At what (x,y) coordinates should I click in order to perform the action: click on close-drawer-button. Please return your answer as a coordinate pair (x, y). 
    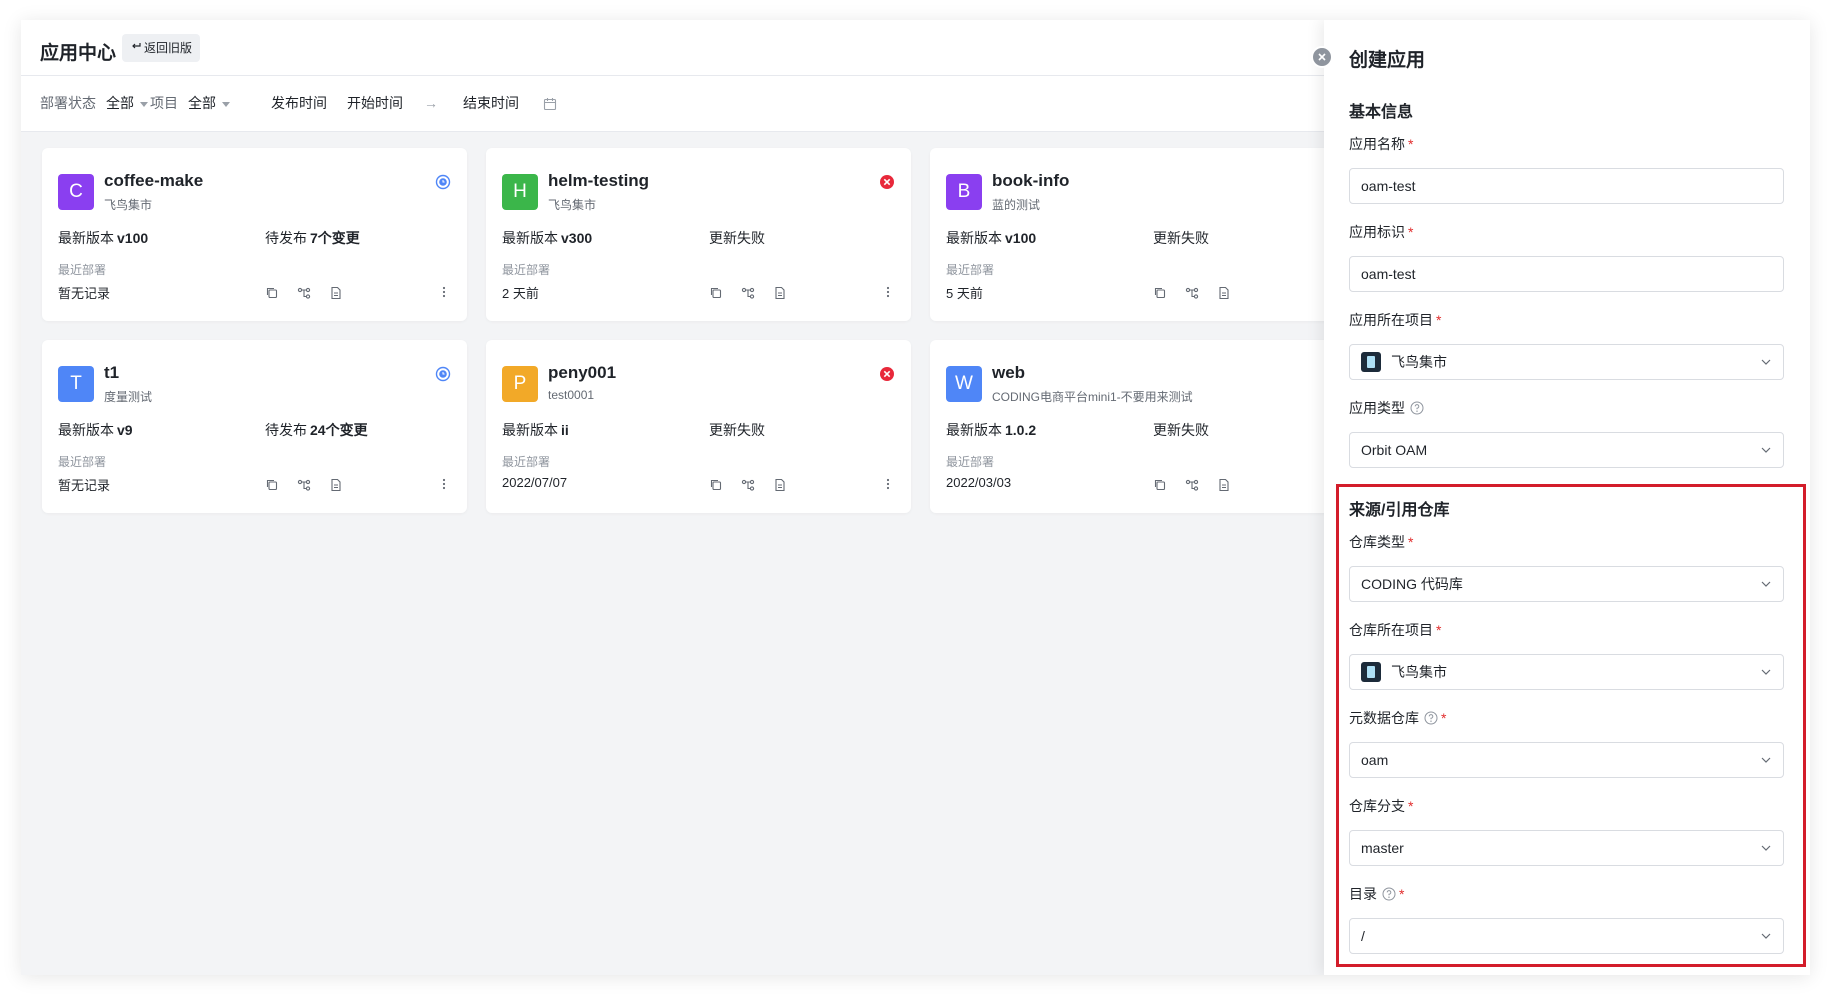
    Looking at the image, I should click on (1322, 57).